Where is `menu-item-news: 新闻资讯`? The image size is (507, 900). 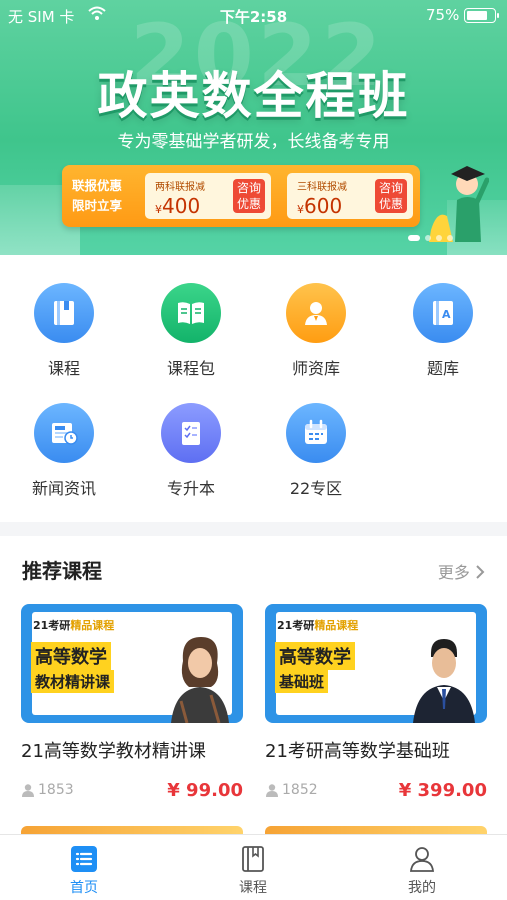
menu-item-news: 新闻资讯 is located at coordinates (64, 451).